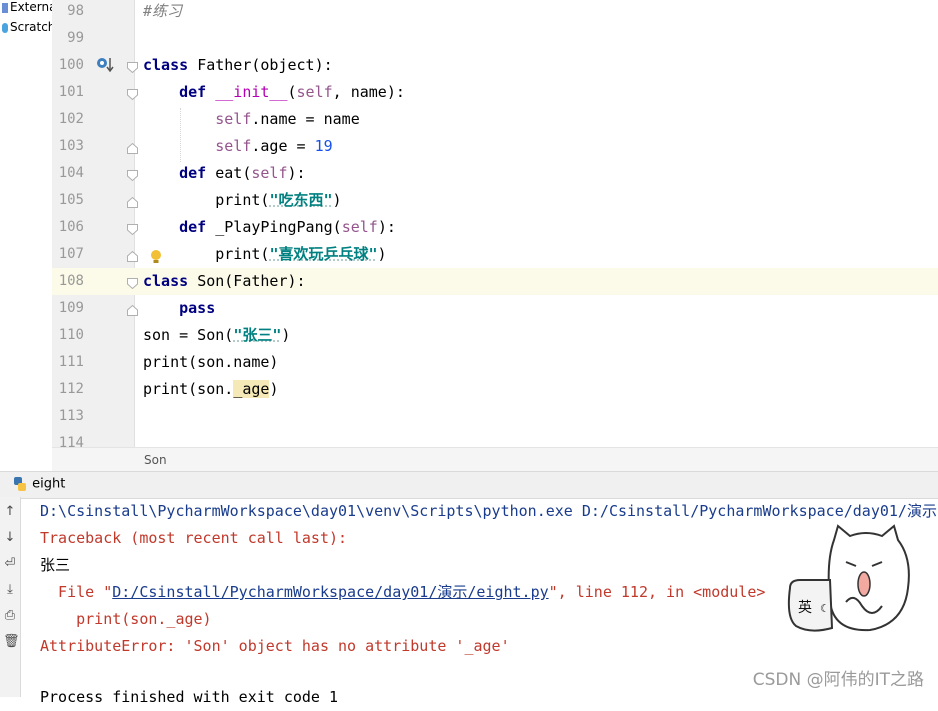 This screenshot has width=938, height=711. Describe the element at coordinates (229, 65) in the screenshot. I see `code-token: Father(` at that location.